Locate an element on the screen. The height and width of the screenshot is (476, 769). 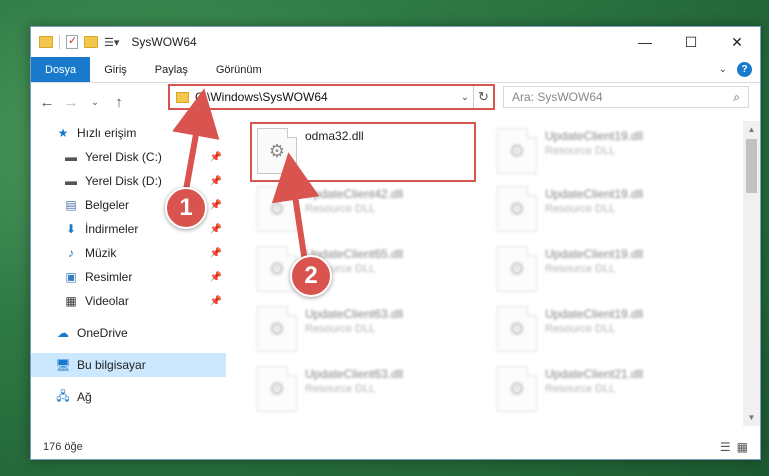
annotation-arrows is located at coordinates (246, 175).